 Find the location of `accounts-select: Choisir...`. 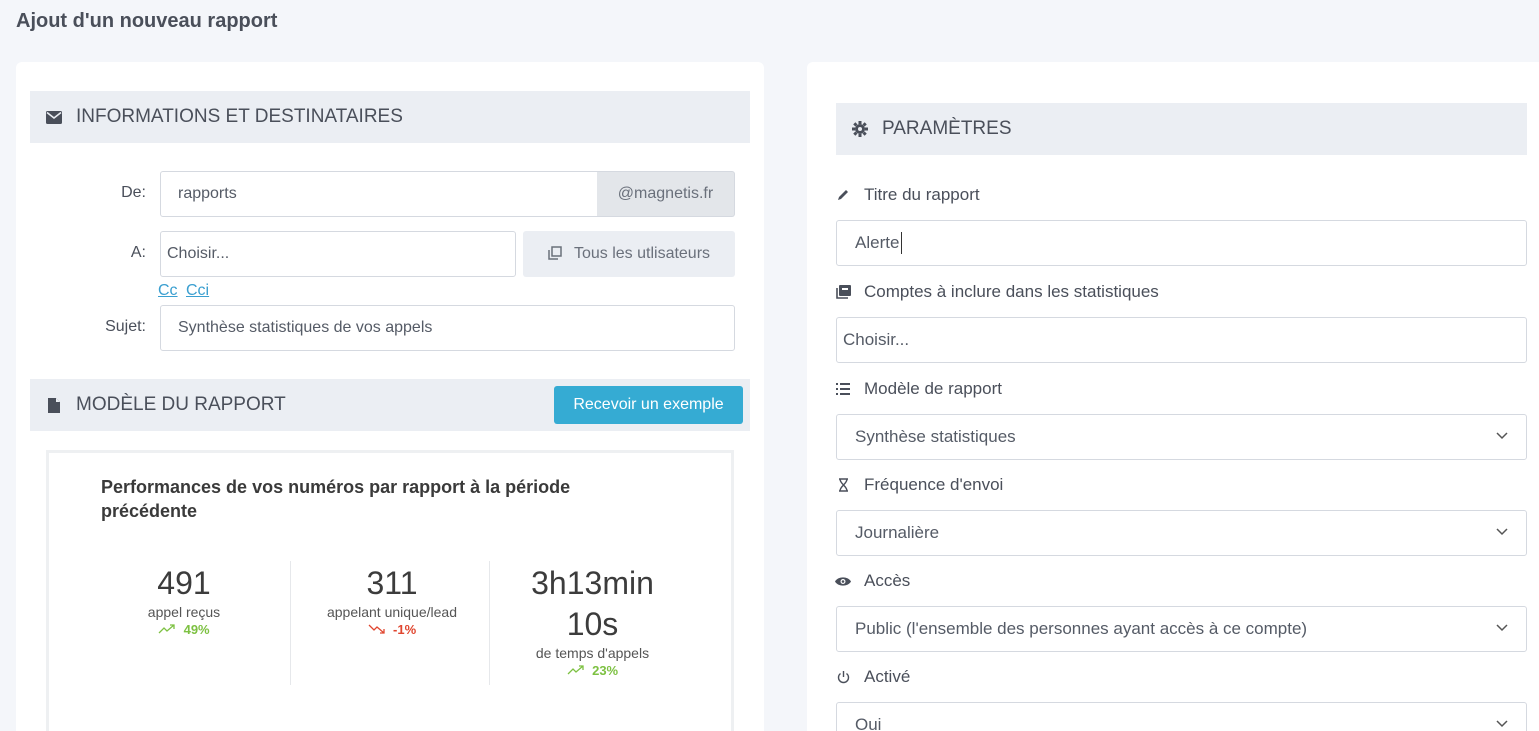

accounts-select: Choisir... is located at coordinates (1181, 340).